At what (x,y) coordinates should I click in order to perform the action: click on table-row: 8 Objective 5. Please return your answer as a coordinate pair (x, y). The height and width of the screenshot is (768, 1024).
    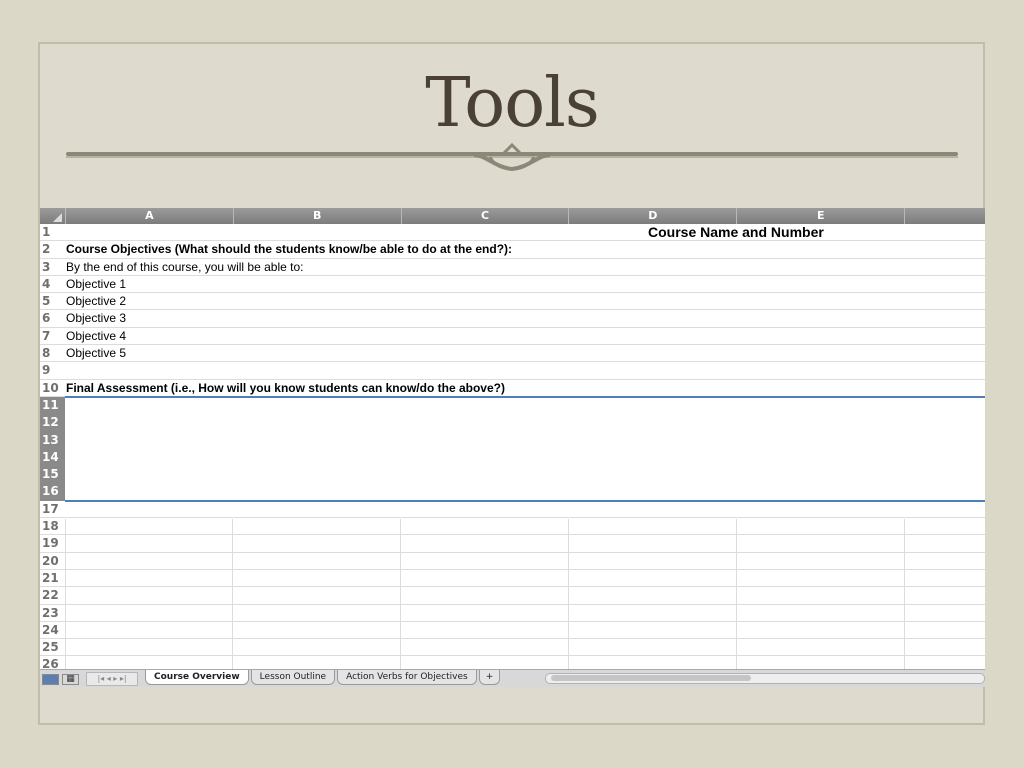
    Looking at the image, I should click on (512, 354).